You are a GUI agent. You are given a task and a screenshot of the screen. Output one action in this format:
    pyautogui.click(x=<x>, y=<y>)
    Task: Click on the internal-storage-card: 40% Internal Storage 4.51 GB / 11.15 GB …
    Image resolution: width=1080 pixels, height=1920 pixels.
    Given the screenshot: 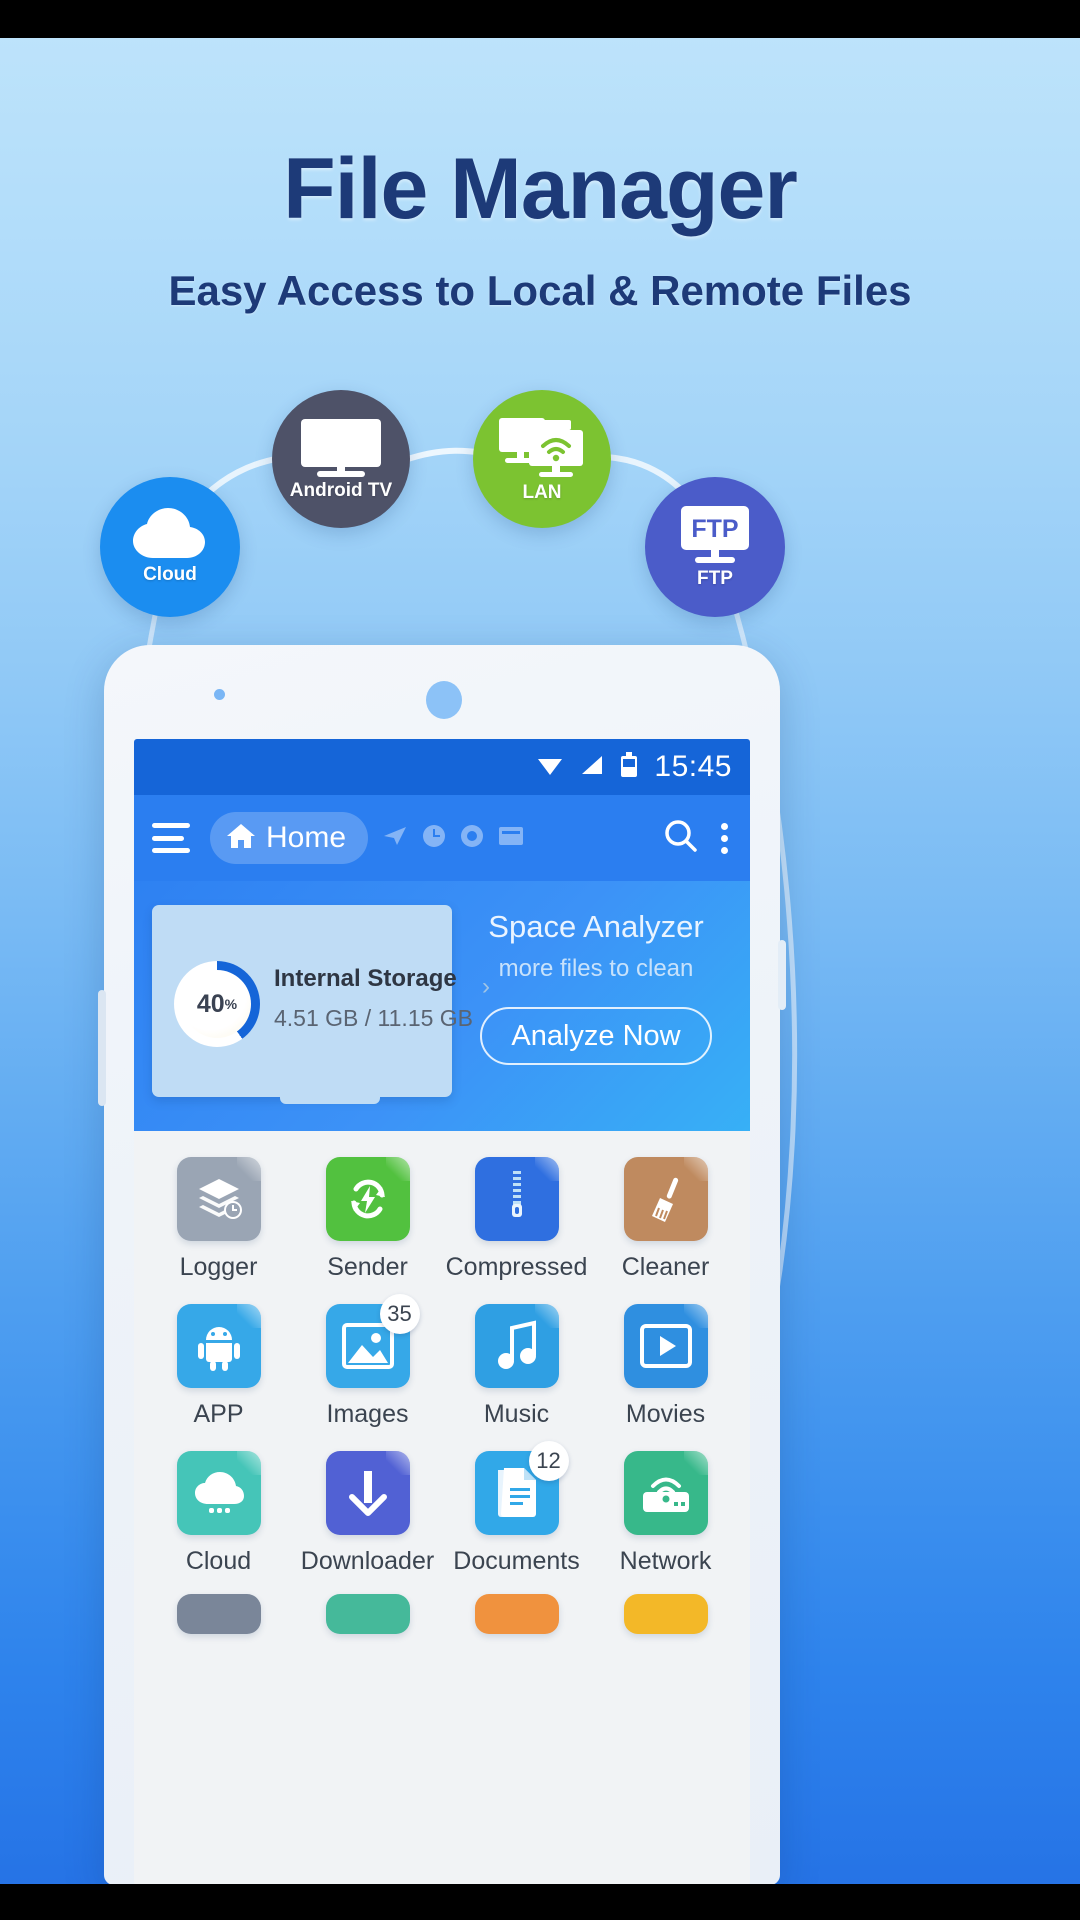 What is the action you would take?
    pyautogui.click(x=321, y=1004)
    